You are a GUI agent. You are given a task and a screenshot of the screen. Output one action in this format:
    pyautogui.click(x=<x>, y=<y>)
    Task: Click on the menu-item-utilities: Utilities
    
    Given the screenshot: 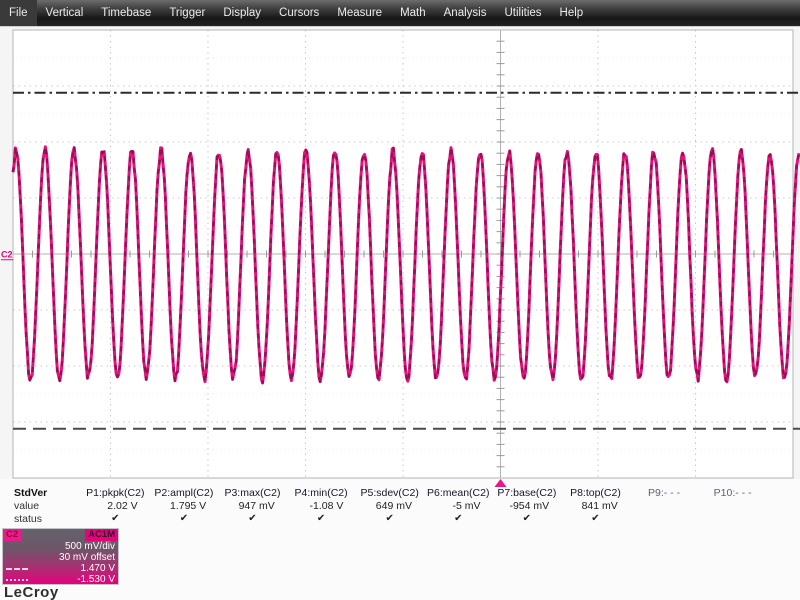 What is the action you would take?
    pyautogui.click(x=522, y=13)
    